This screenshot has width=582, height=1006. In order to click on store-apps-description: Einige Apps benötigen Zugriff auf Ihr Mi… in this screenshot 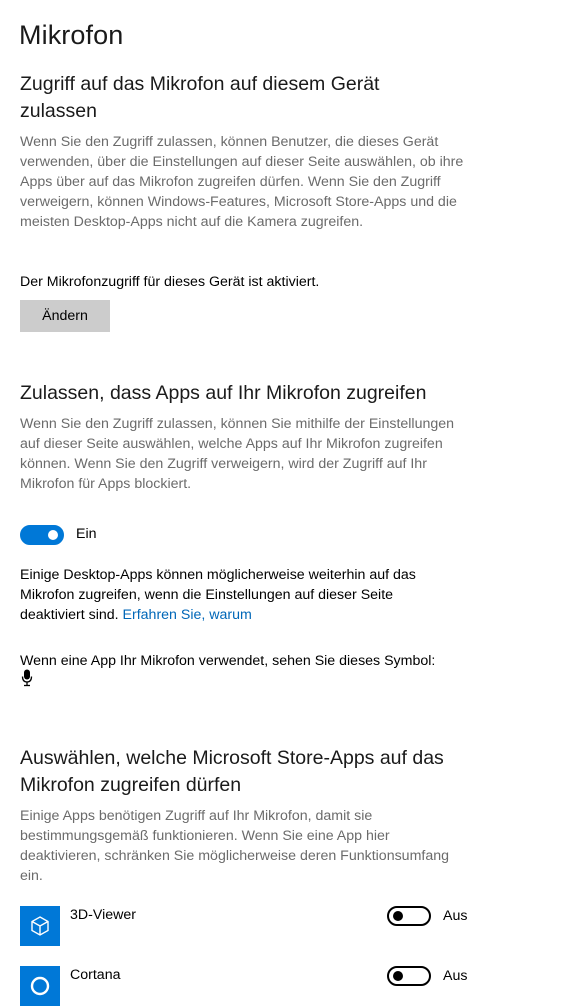, I will do `click(235, 846)`.